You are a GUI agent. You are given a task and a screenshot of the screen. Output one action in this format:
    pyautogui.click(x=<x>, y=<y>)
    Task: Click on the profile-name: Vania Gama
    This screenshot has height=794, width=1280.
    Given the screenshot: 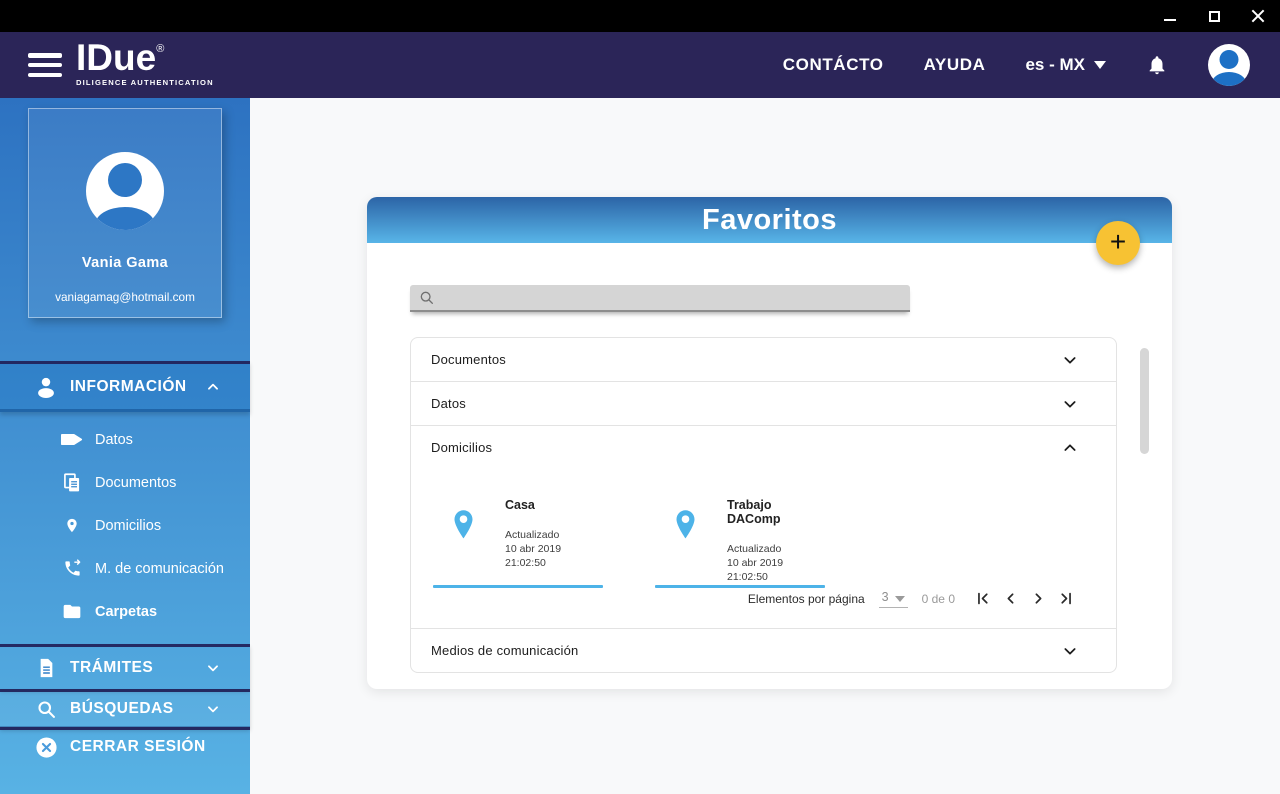 What is the action you would take?
    pyautogui.click(x=125, y=263)
    